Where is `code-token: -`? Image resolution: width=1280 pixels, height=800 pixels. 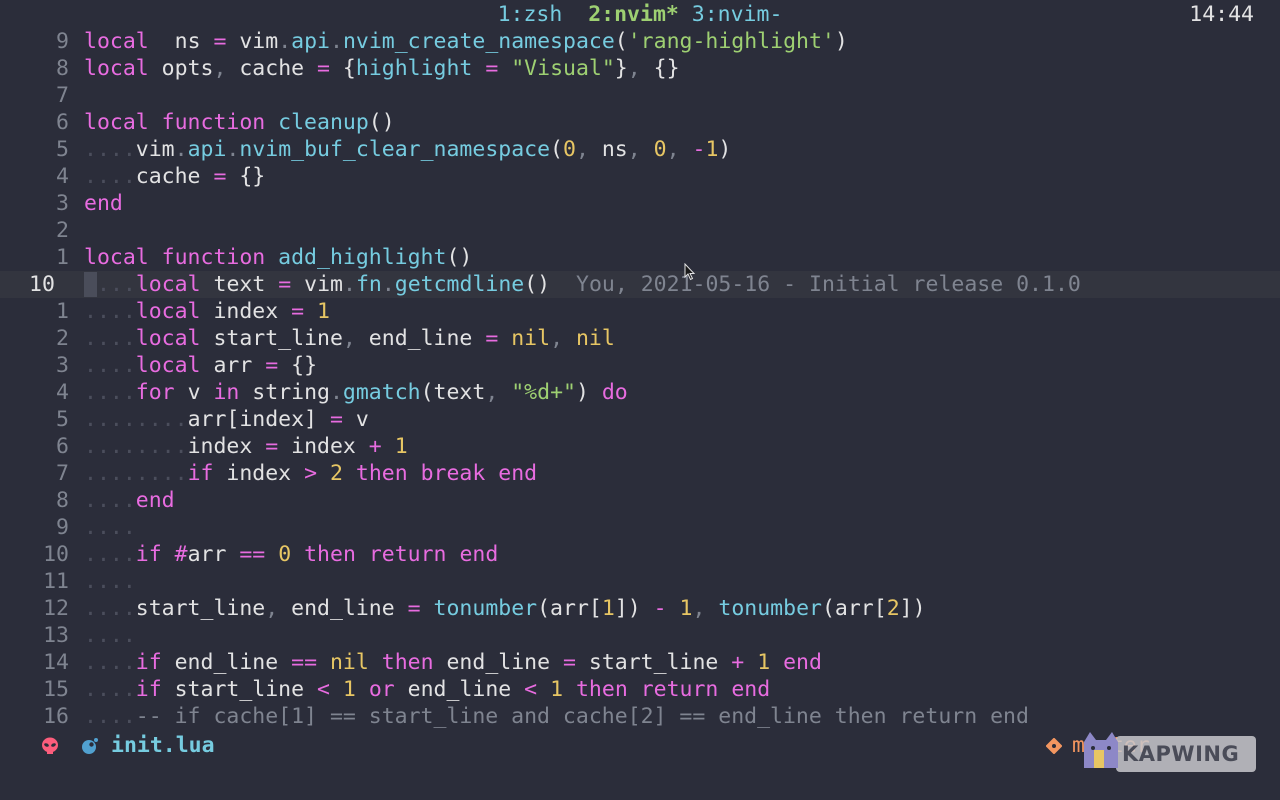
code-token: - is located at coordinates (699, 149).